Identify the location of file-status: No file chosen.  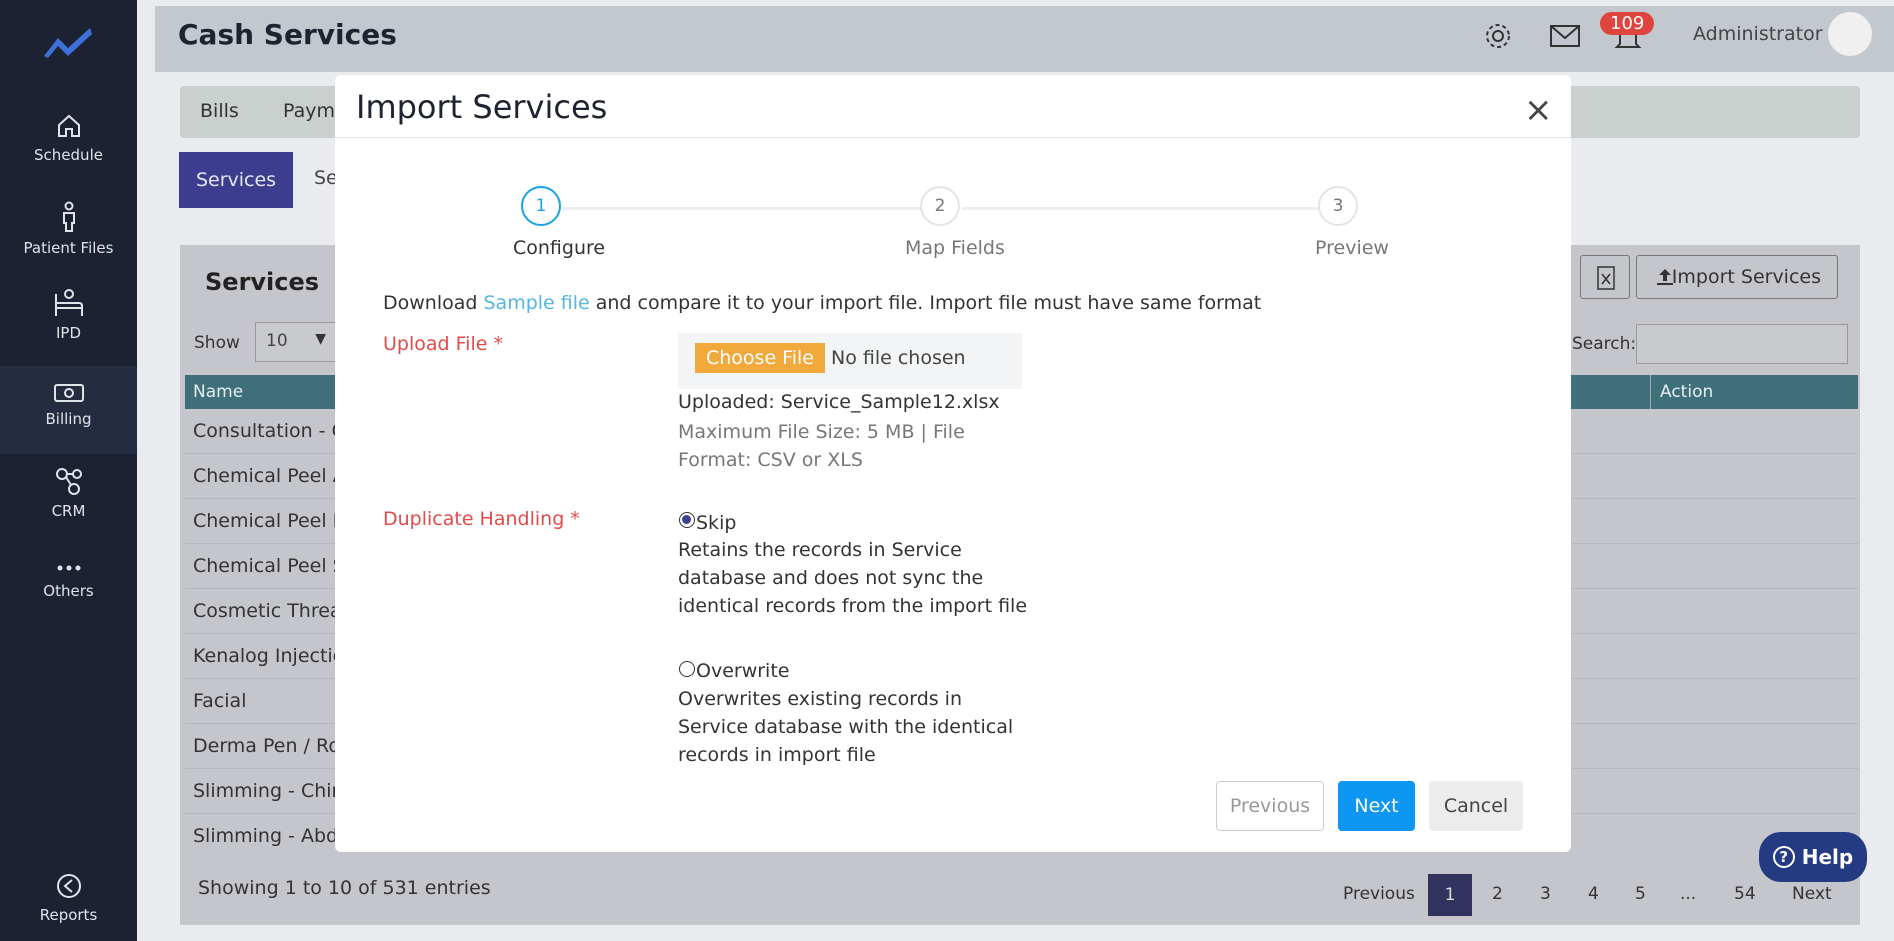
(898, 358).